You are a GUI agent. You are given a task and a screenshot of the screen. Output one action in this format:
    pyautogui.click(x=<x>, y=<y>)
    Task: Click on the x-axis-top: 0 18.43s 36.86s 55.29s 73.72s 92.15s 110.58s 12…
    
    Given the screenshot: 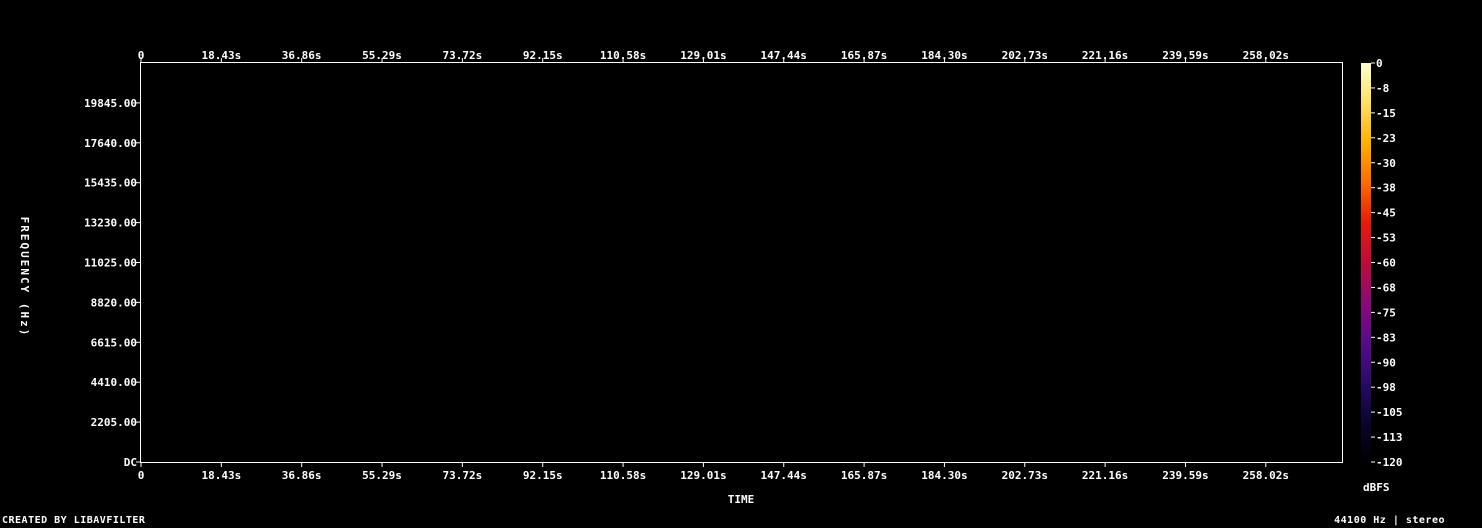 What is the action you would take?
    pyautogui.click(x=713, y=56)
    